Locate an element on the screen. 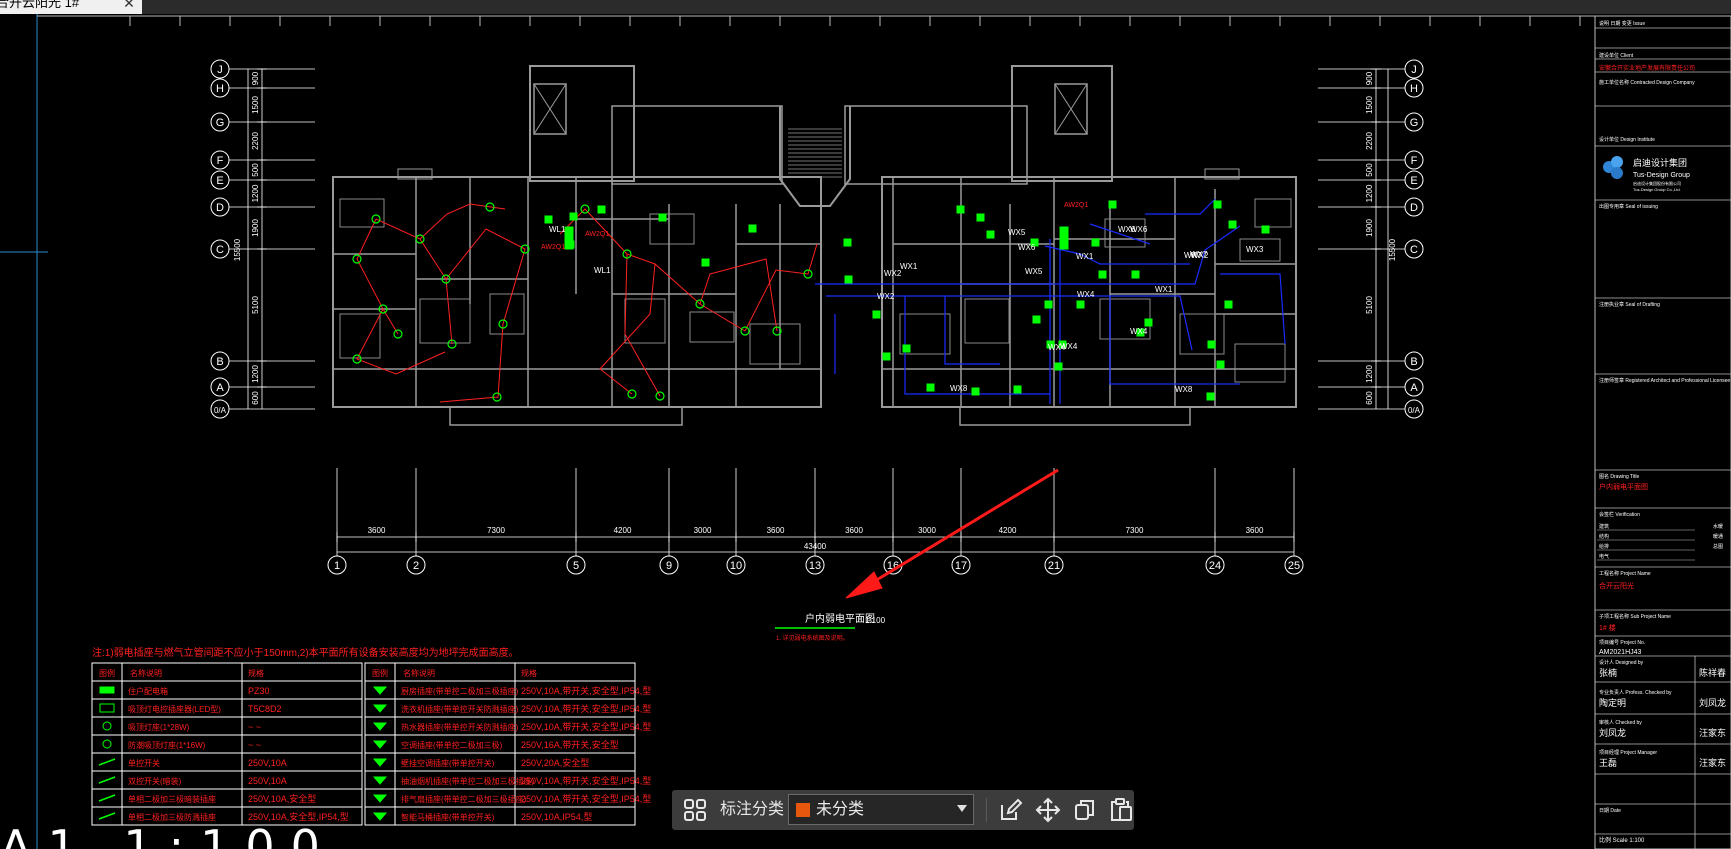 Image resolution: width=1731 pixels, height=849 pixels. legend-item-name: 智能马桶插座(带单控开关) is located at coordinates (448, 817).